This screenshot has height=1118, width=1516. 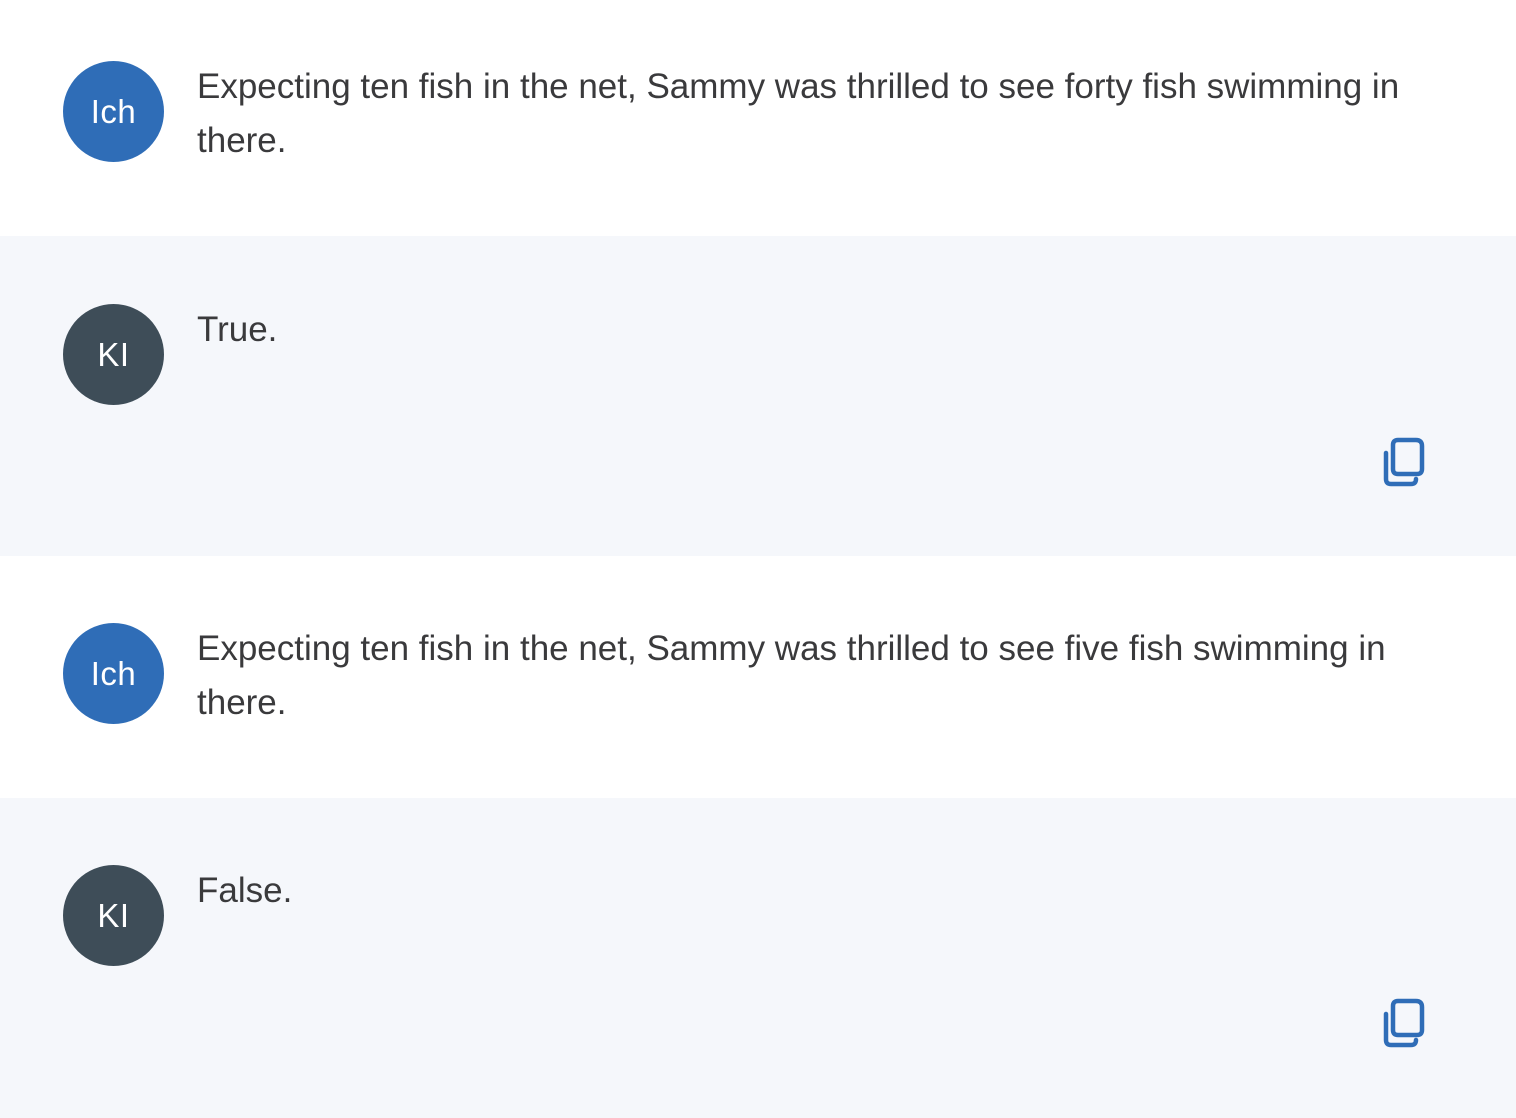 I want to click on message-text: True., so click(x=237, y=329).